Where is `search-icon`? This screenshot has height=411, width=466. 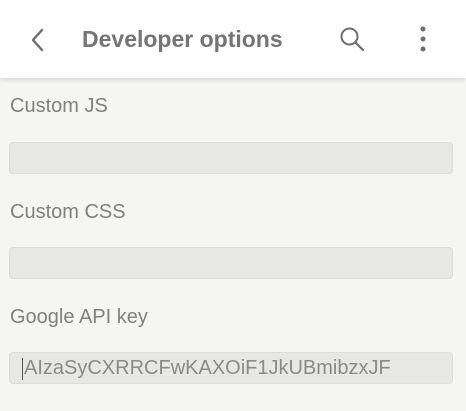
search-icon is located at coordinates (352, 39).